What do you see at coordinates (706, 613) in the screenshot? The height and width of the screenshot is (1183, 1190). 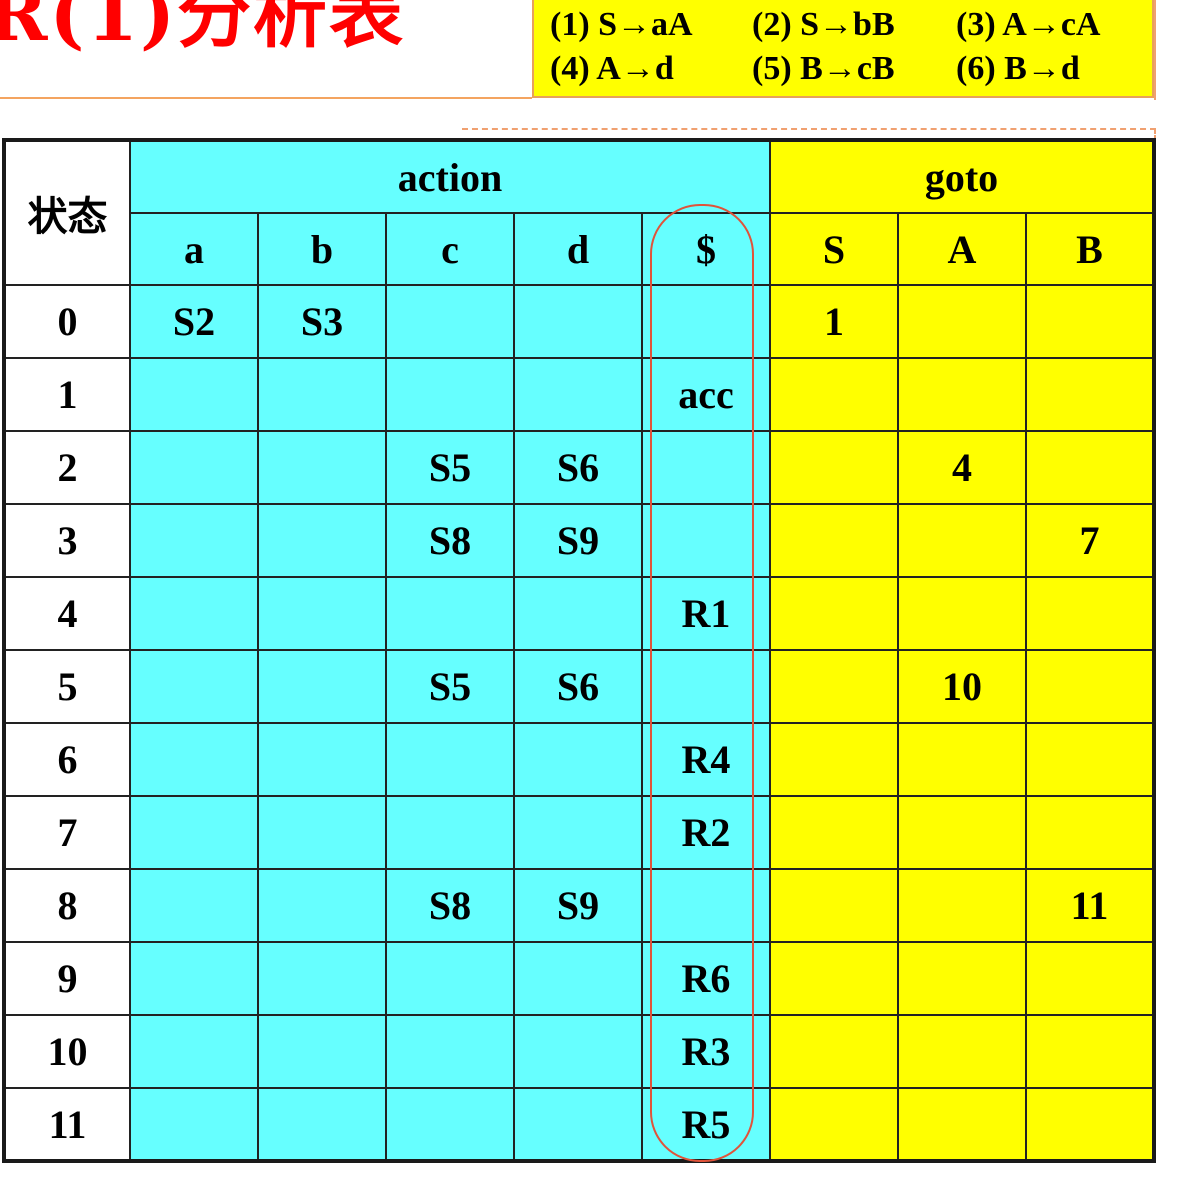 I see `action-cell: R1` at bounding box center [706, 613].